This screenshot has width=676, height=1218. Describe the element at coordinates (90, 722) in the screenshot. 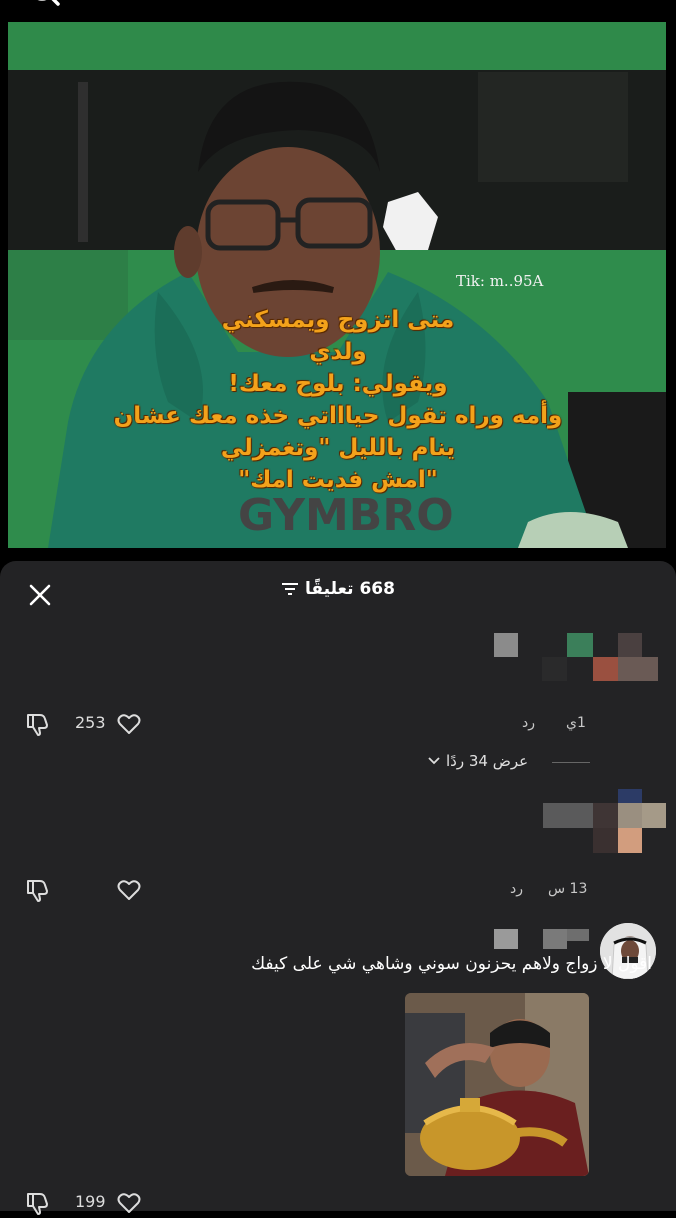

I see `like-count: 253` at that location.